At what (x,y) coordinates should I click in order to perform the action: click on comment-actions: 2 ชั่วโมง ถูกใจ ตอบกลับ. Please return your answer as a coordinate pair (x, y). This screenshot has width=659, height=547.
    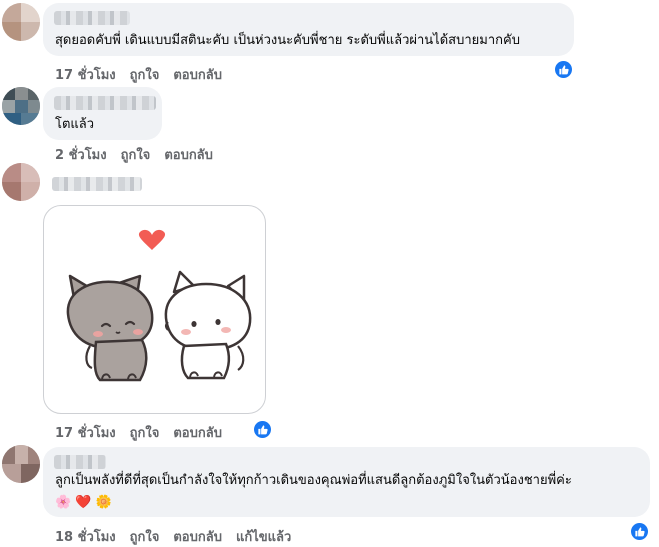
    Looking at the image, I should click on (134, 154).